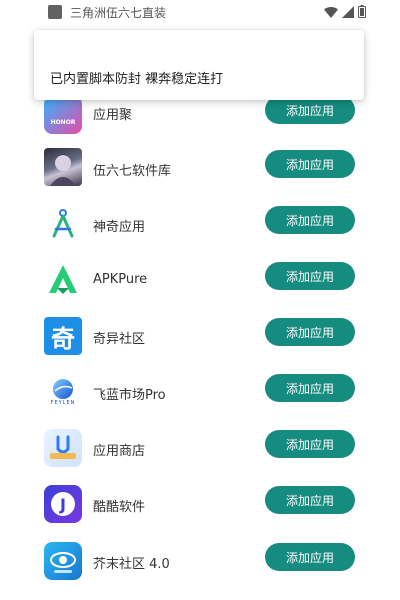  I want to click on app-name: 奇异社区, so click(119, 339).